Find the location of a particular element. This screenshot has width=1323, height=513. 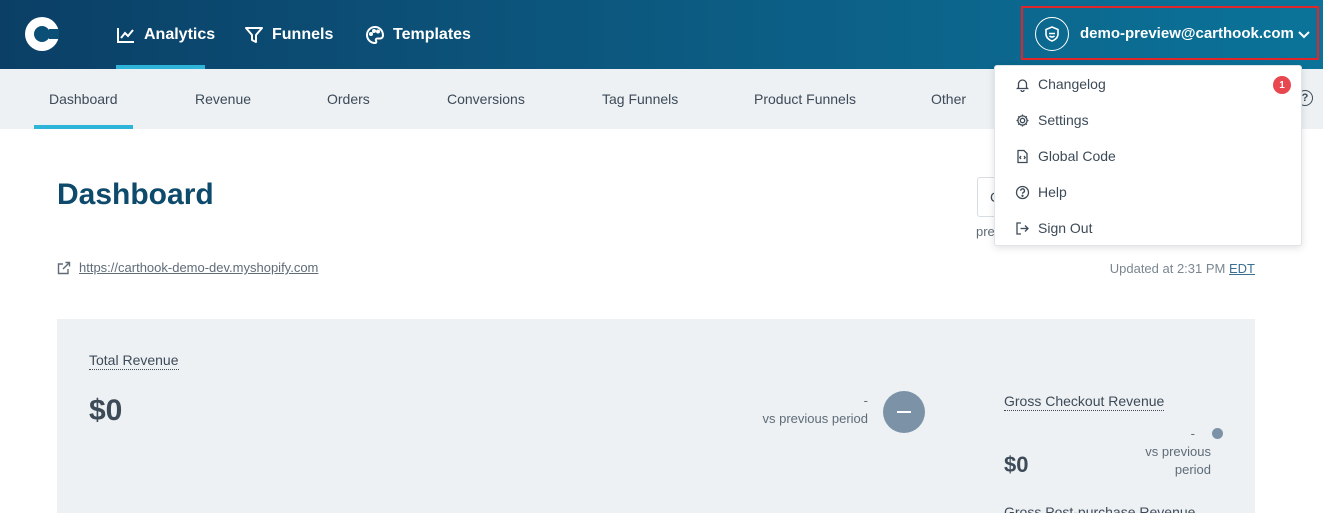

bell-icon is located at coordinates (1022, 85).